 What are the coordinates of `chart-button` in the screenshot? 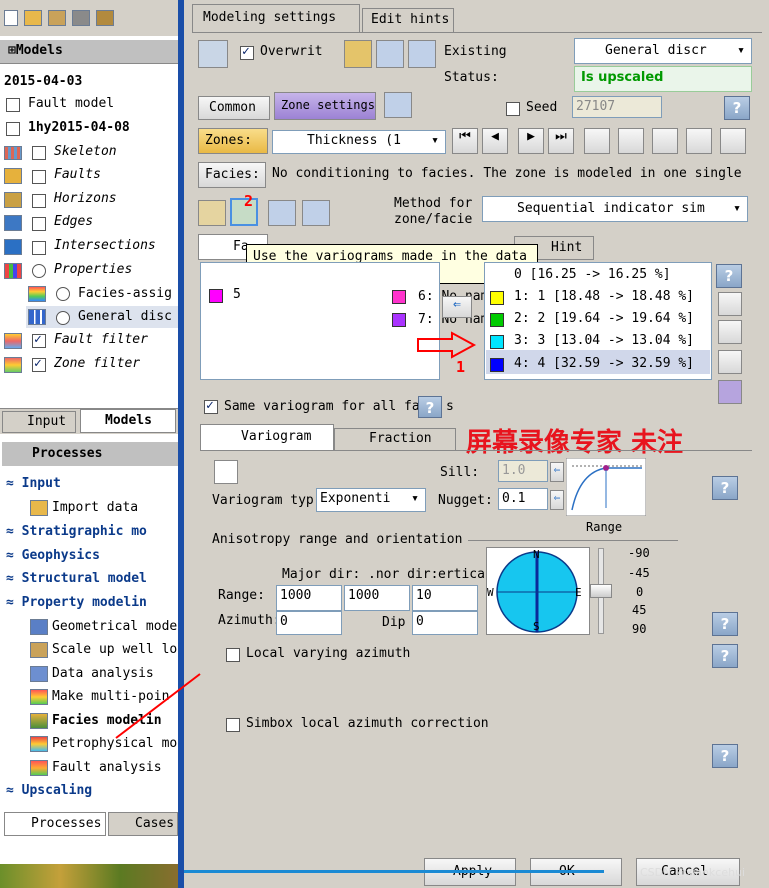 It's located at (422, 54).